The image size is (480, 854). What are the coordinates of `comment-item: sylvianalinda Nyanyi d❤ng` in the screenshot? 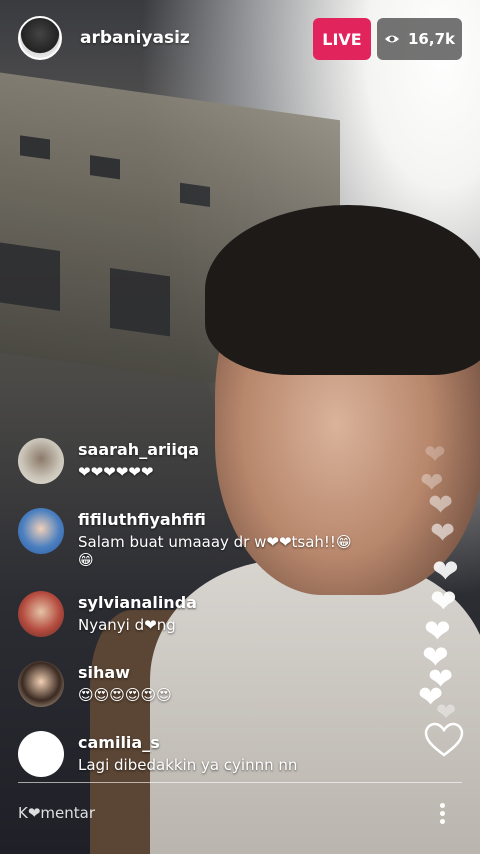 It's located at (218, 615).